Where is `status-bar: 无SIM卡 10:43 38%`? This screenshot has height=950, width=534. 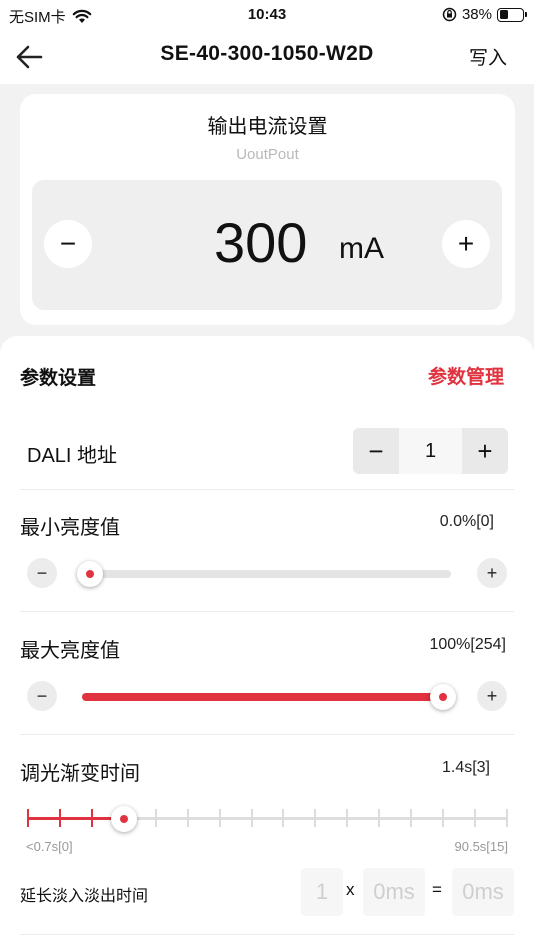
status-bar: 无SIM卡 10:43 38% is located at coordinates (267, 15).